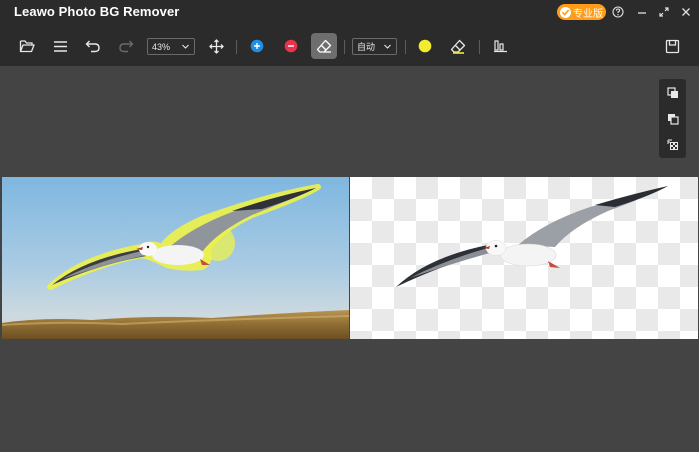 The height and width of the screenshot is (452, 699). What do you see at coordinates (216, 46) in the screenshot?
I see `move-icon` at bounding box center [216, 46].